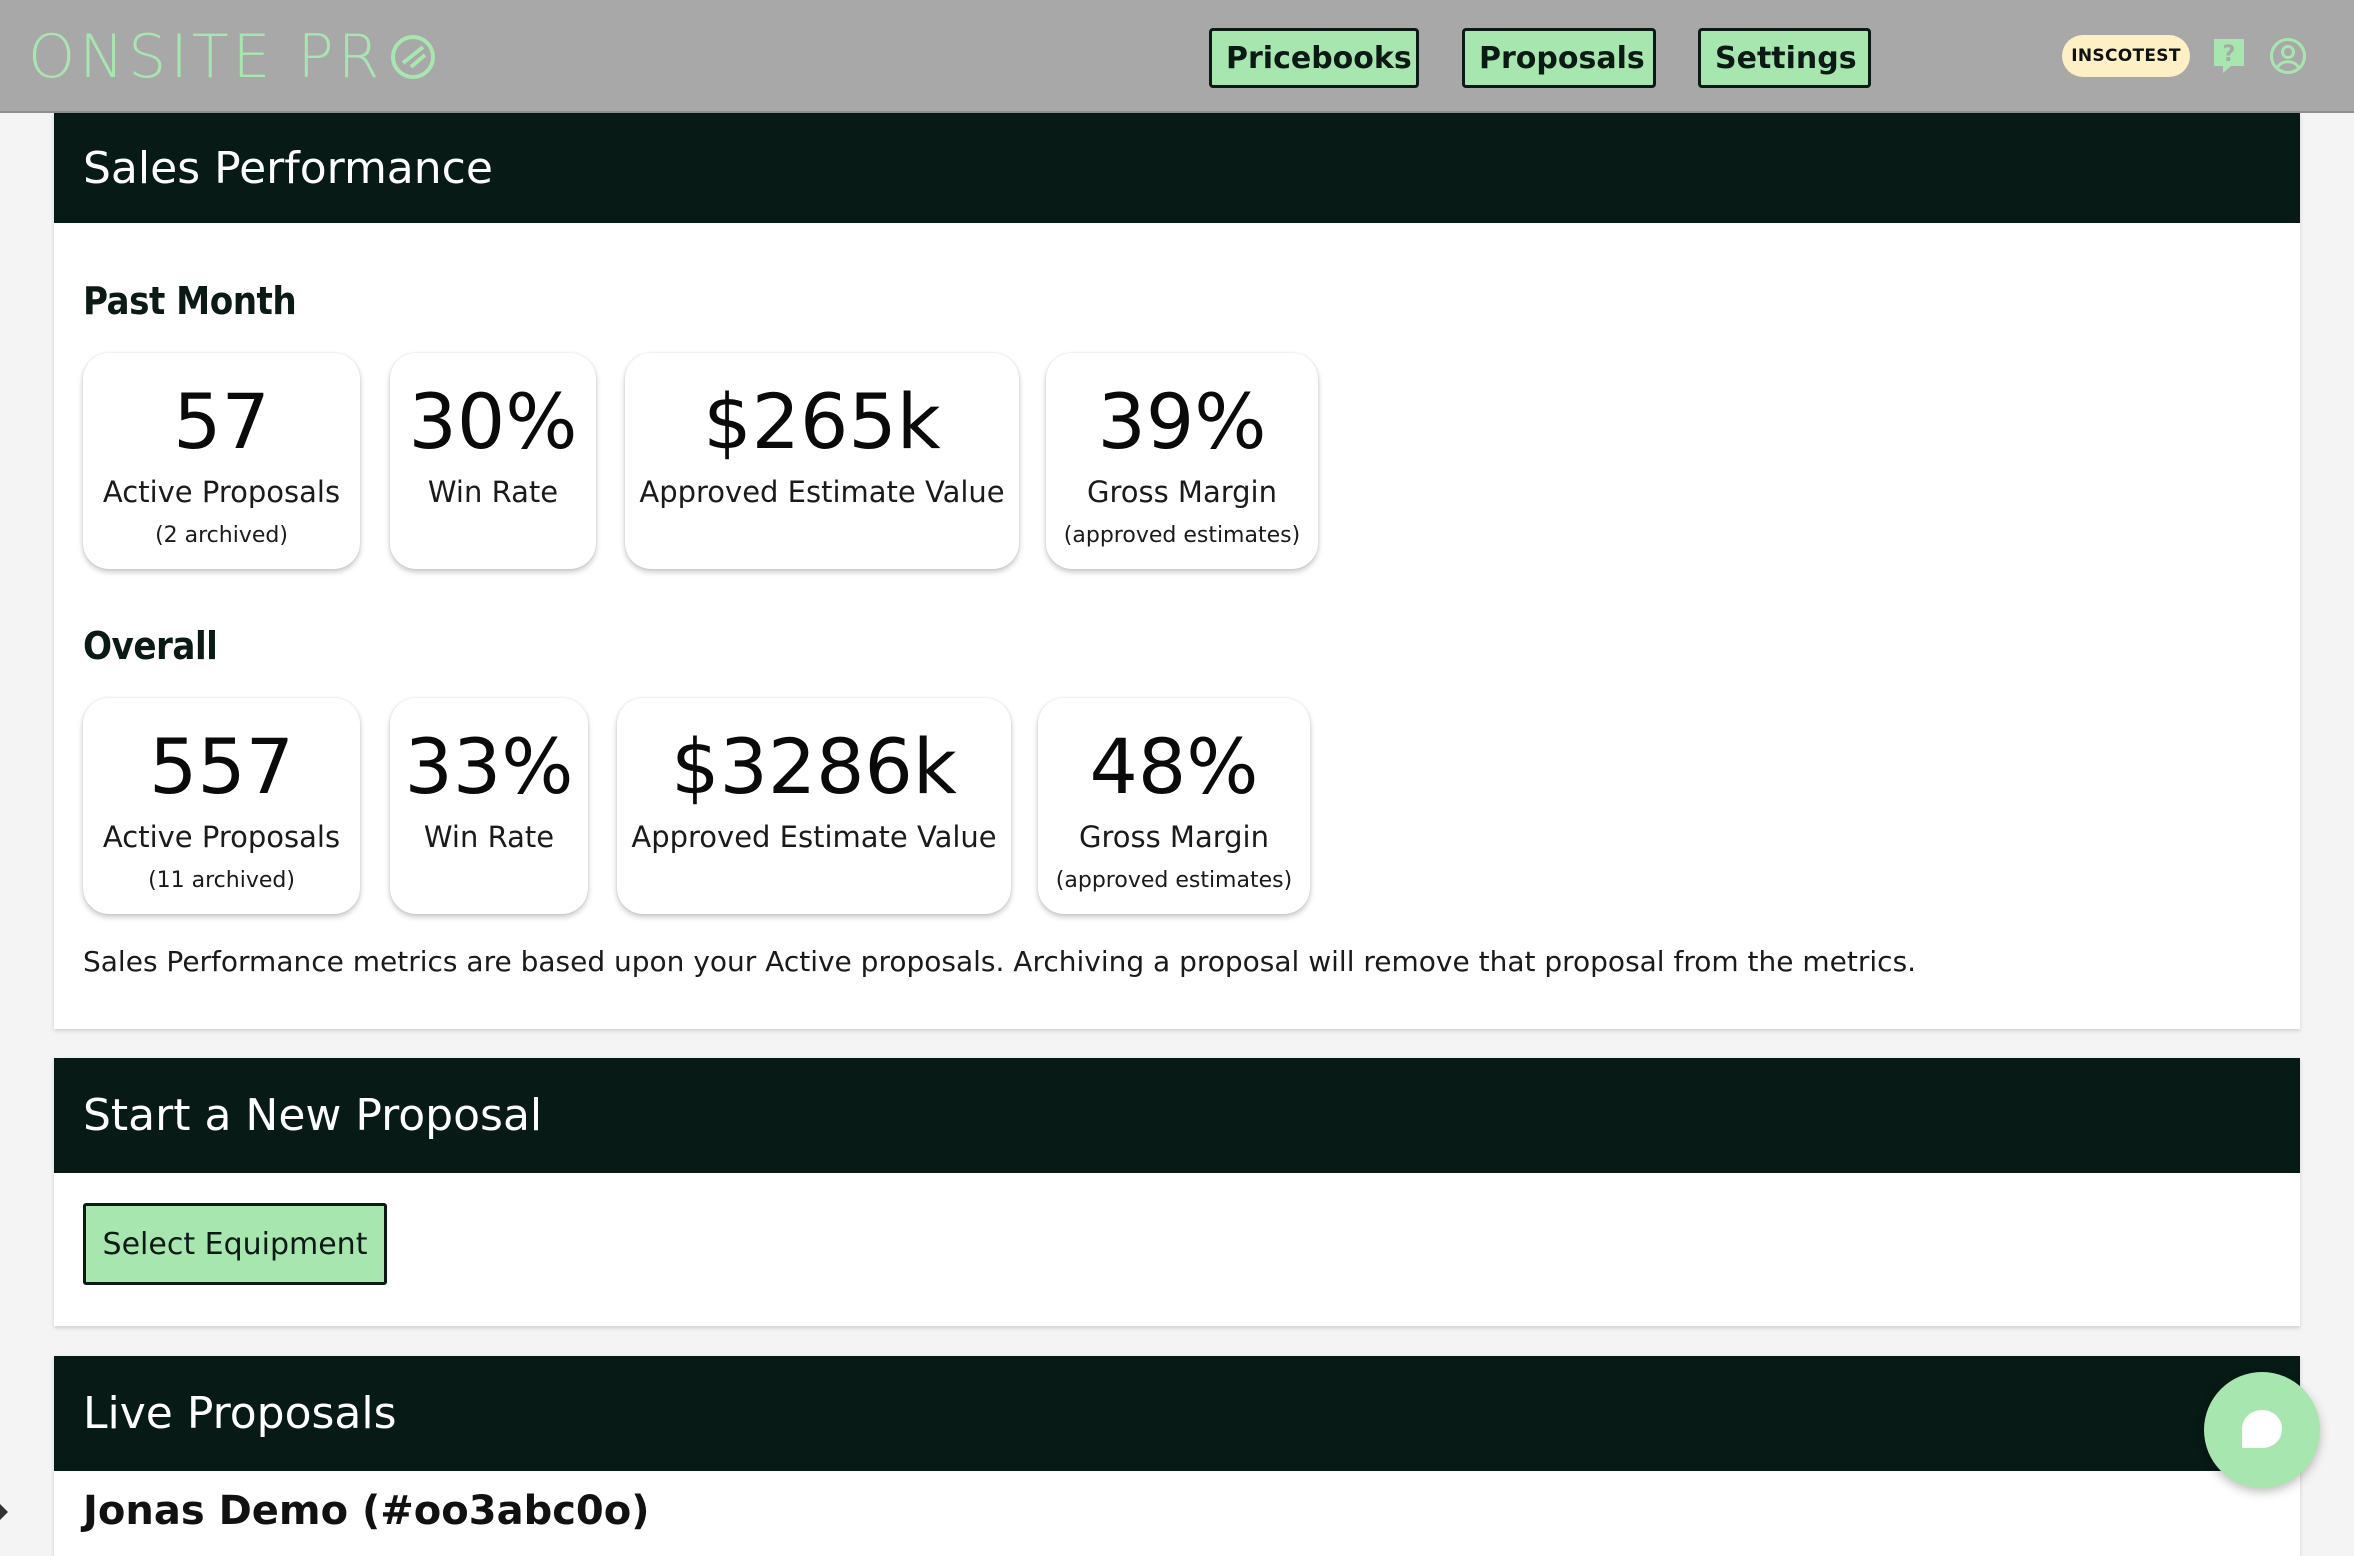  What do you see at coordinates (366, 1511) in the screenshot?
I see `live-proposal-row-title: Jonas Demo (#oo3abc0o)` at bounding box center [366, 1511].